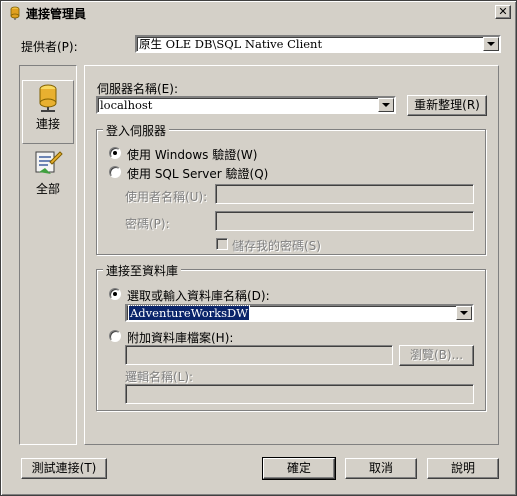  I want to click on sidebar-item-connection: 連接, so click(48, 112).